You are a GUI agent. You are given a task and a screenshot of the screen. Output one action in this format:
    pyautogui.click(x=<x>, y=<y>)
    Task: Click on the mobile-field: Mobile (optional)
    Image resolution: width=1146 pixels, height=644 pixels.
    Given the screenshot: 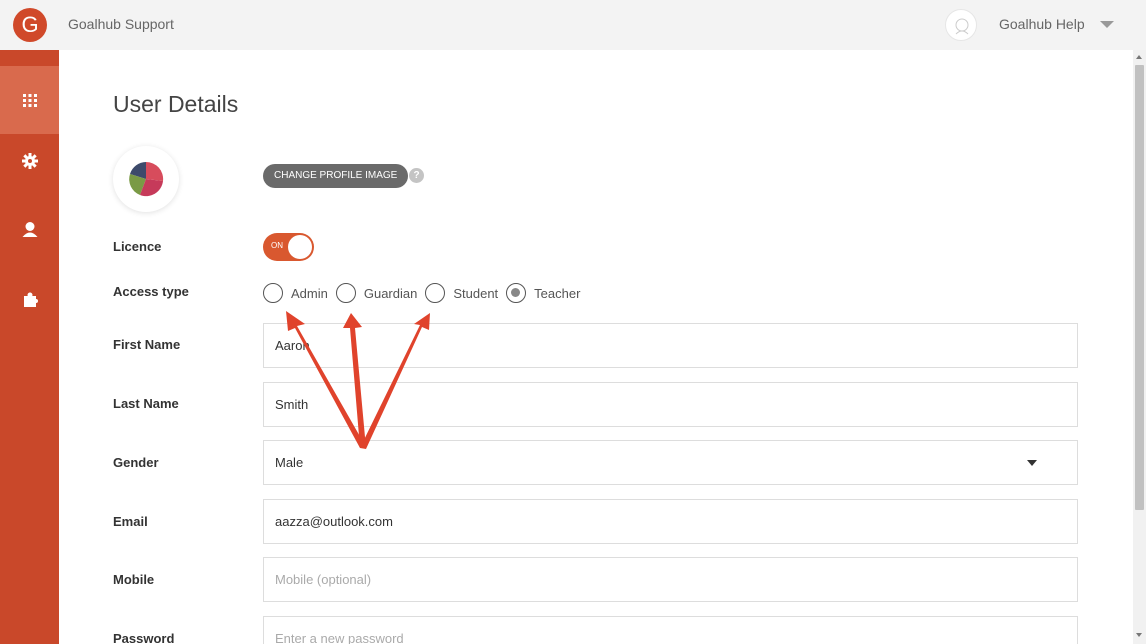 What is the action you would take?
    pyautogui.click(x=670, y=579)
    